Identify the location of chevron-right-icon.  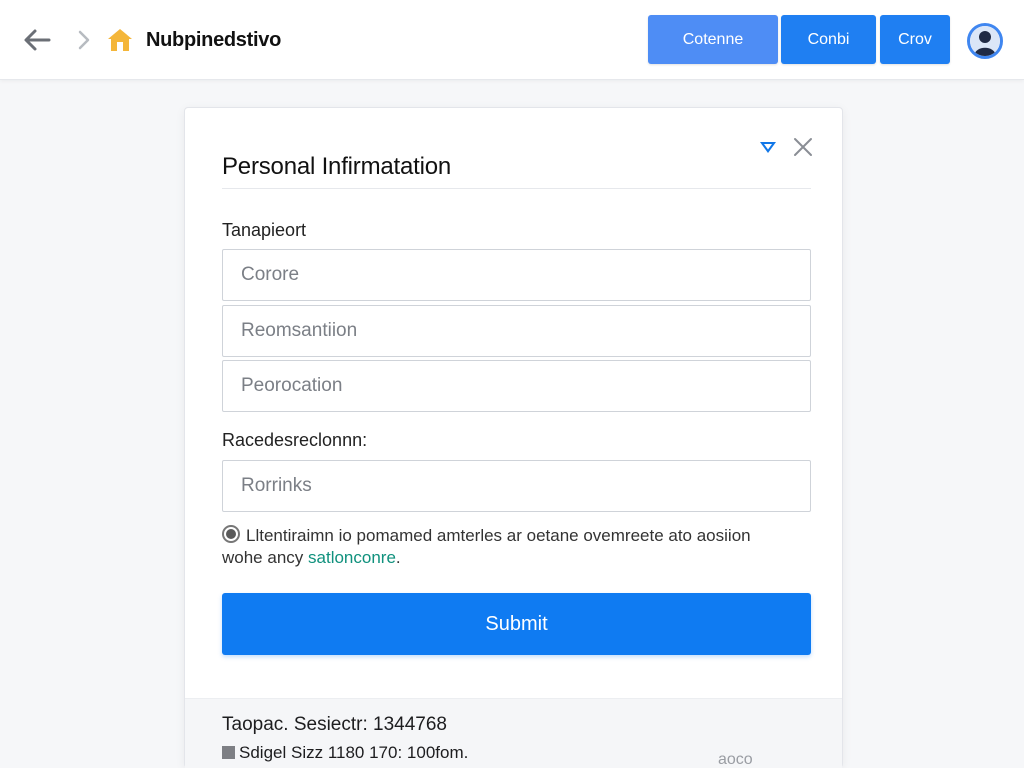
(84, 40).